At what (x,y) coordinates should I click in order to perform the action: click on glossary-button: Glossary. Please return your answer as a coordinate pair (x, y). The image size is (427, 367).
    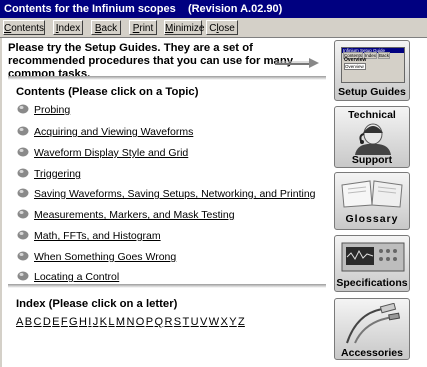
    Looking at the image, I should click on (372, 201).